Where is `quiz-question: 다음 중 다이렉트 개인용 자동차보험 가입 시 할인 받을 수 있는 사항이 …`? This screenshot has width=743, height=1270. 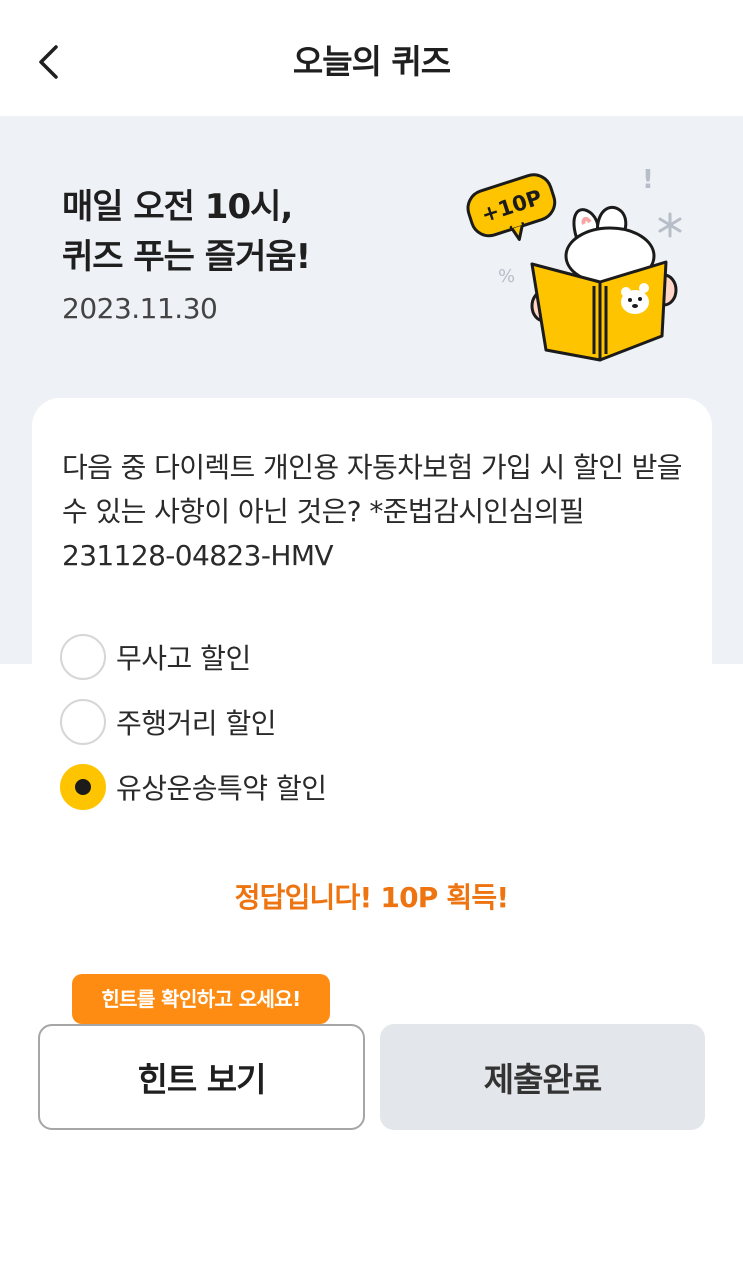
quiz-question: 다음 중 다이렉트 개인용 자동차보험 가입 시 할인 받을 수 있는 사항이 … is located at coordinates (372, 511).